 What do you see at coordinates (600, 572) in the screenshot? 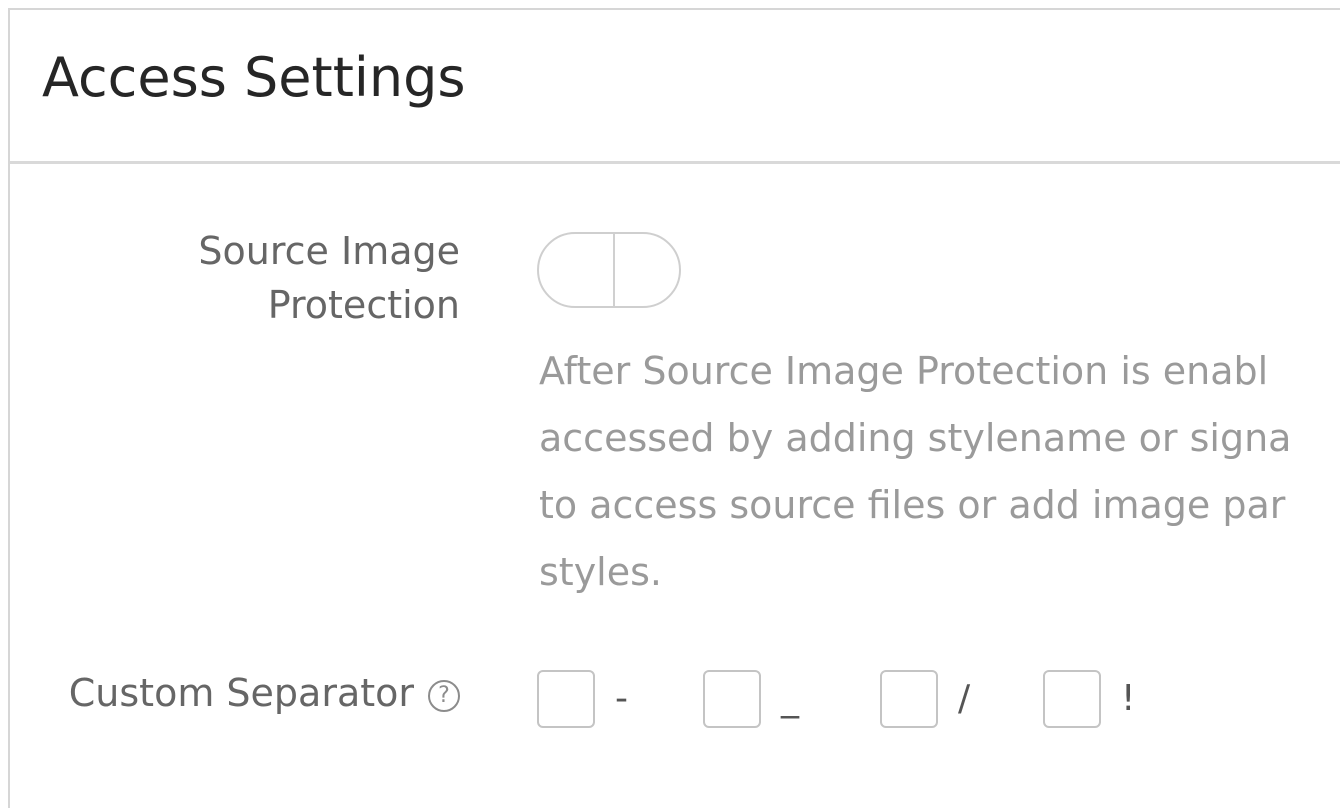
I see `description-line: styles.` at bounding box center [600, 572].